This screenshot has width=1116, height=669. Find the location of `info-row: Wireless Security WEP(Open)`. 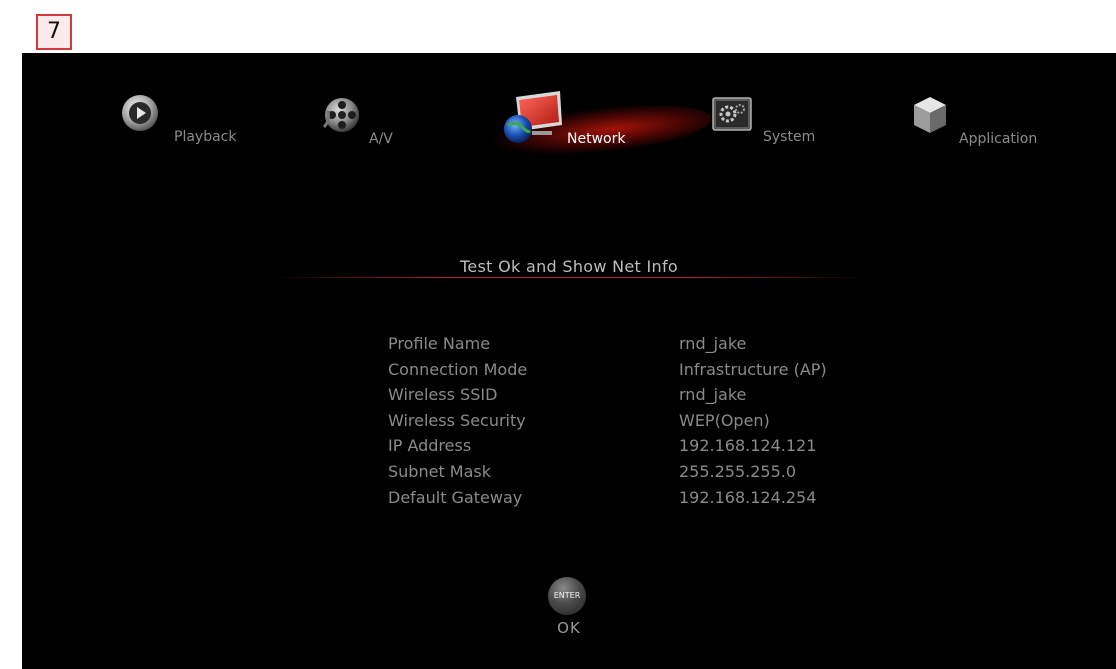

info-row: Wireless Security WEP(Open) is located at coordinates (648, 424).